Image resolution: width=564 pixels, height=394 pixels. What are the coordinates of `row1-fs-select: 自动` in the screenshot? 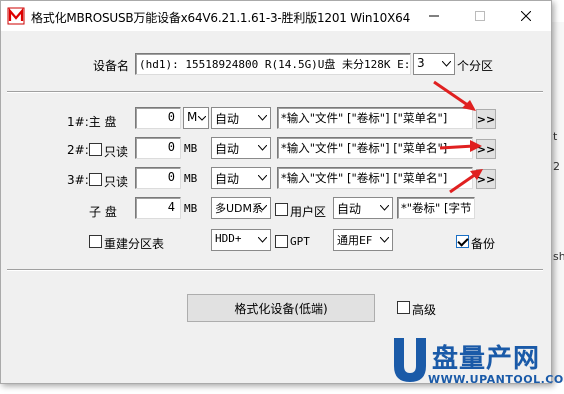 It's located at (241, 118).